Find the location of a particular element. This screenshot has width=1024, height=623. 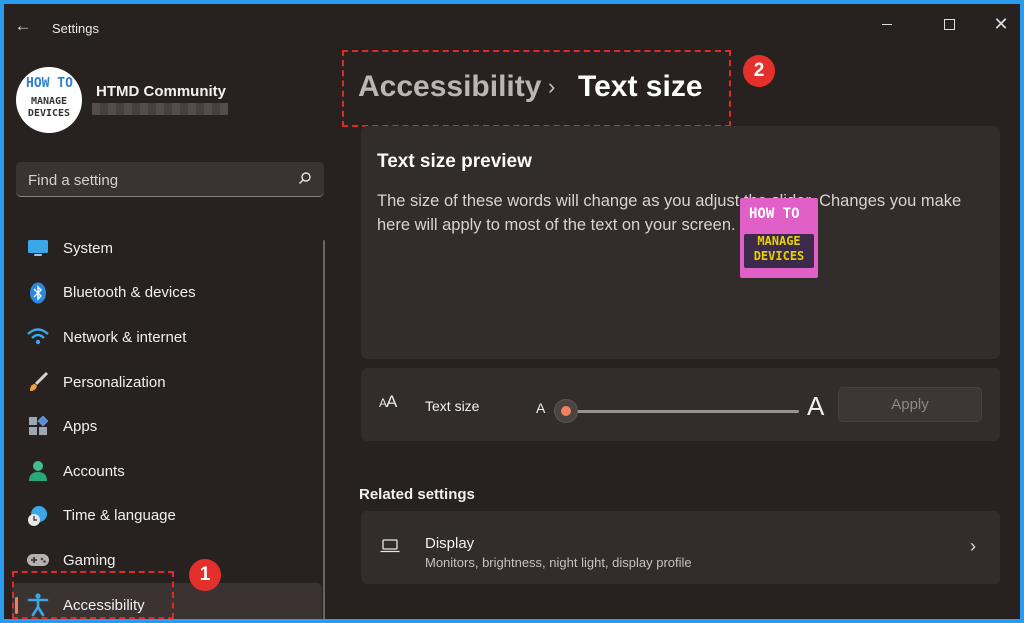

sidebar-item-accounts: Accounts is located at coordinates (167, 471).